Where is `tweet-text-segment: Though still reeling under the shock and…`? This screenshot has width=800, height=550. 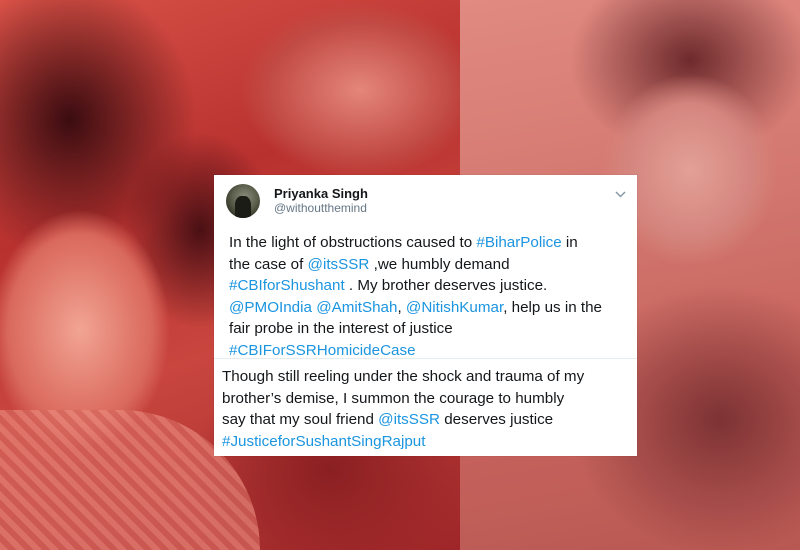 tweet-text-segment: Though still reeling under the shock and… is located at coordinates (403, 376).